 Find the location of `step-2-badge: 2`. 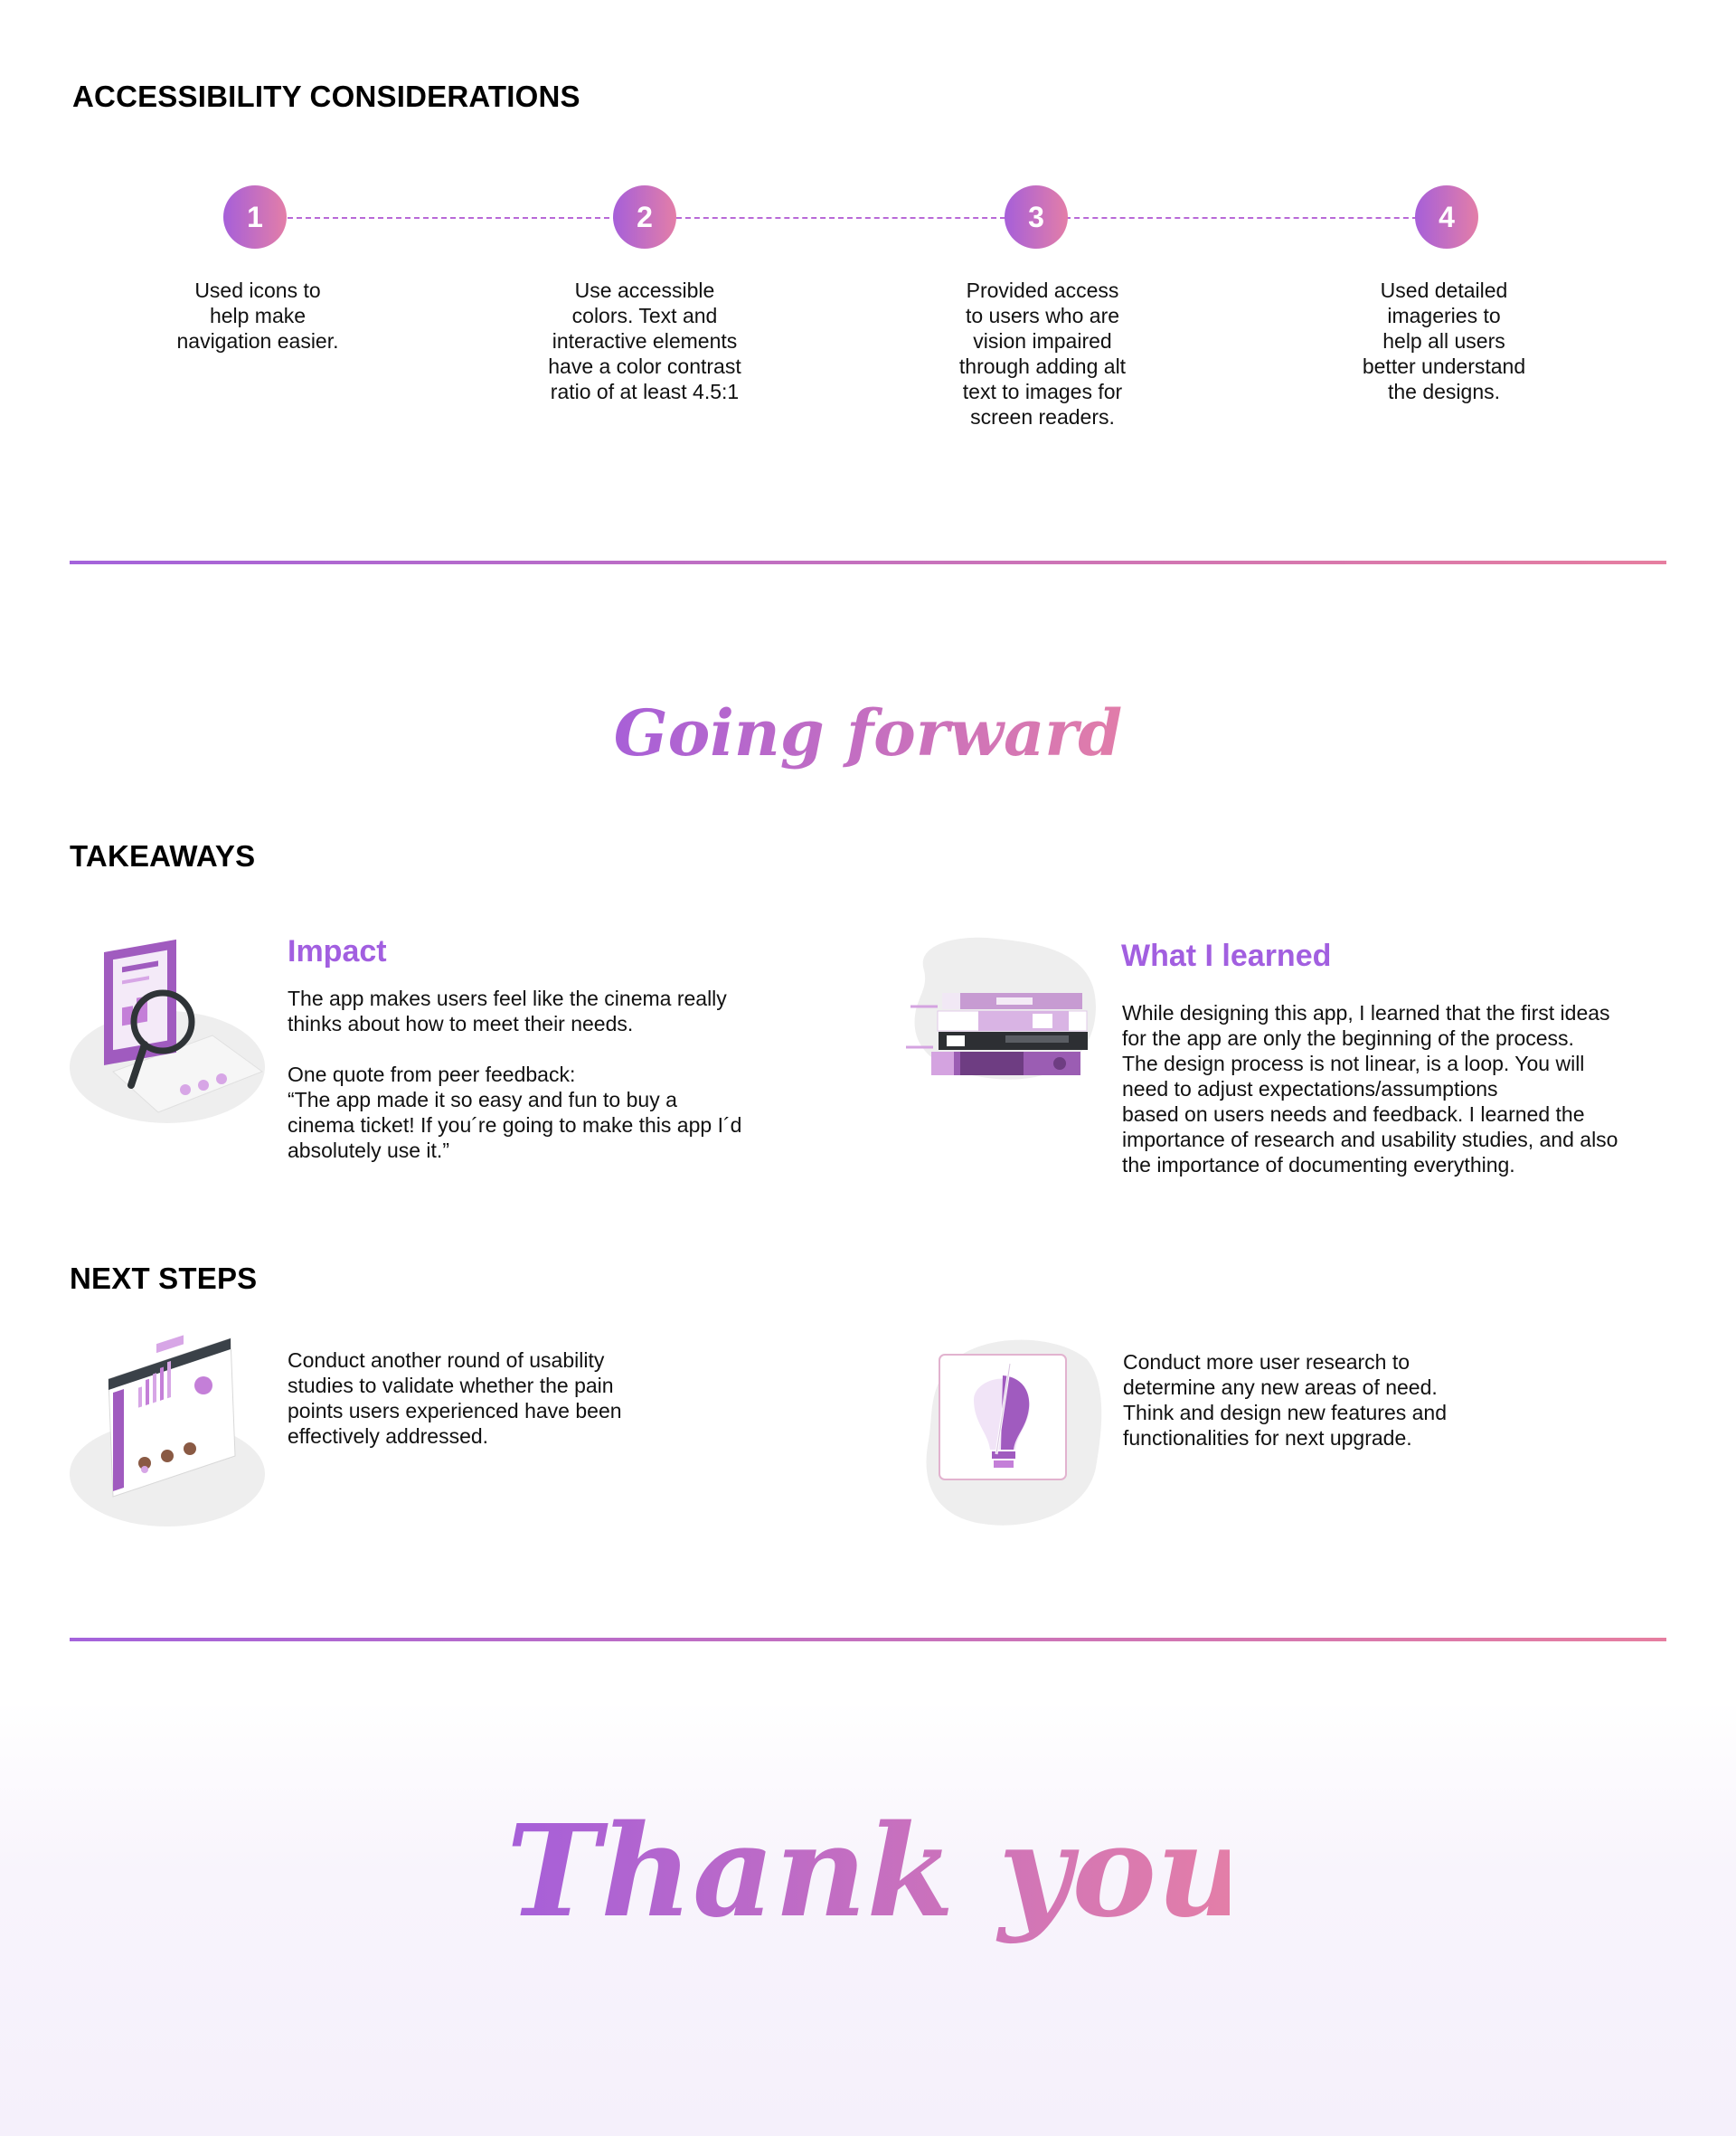

step-2-badge: 2 is located at coordinates (645, 217).